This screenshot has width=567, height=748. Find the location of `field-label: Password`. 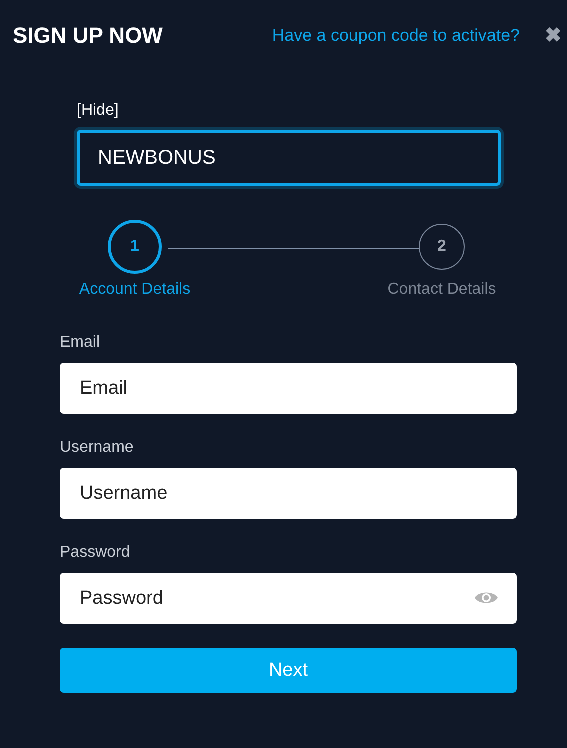

field-label: Password is located at coordinates (95, 553).